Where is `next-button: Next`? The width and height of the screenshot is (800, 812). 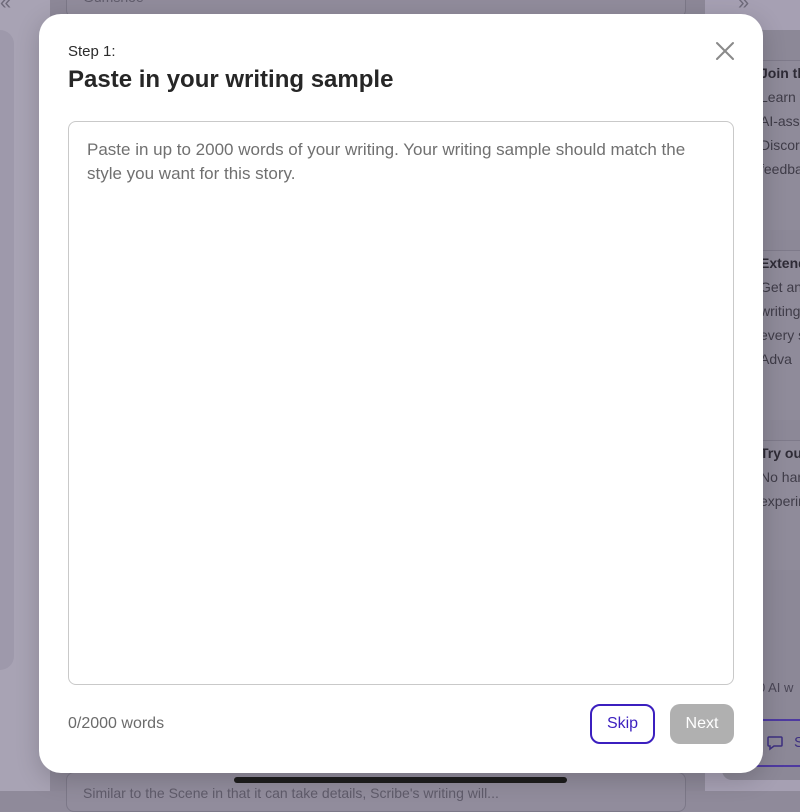 next-button: Next is located at coordinates (702, 724).